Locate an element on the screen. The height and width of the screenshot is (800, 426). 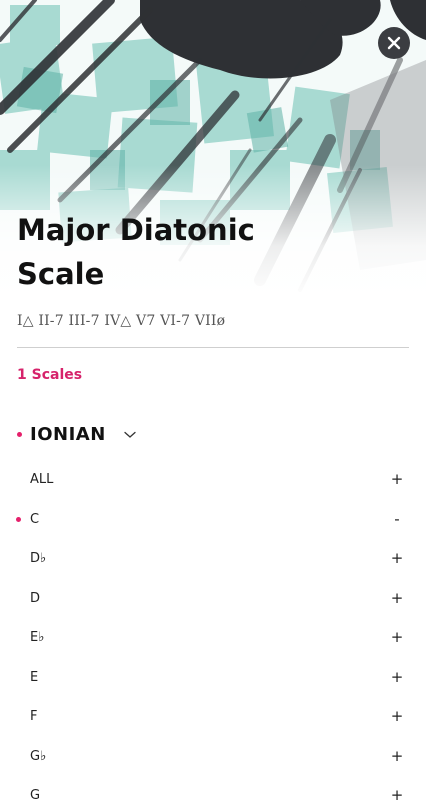
key-row: G♭ + is located at coordinates (213, 757).